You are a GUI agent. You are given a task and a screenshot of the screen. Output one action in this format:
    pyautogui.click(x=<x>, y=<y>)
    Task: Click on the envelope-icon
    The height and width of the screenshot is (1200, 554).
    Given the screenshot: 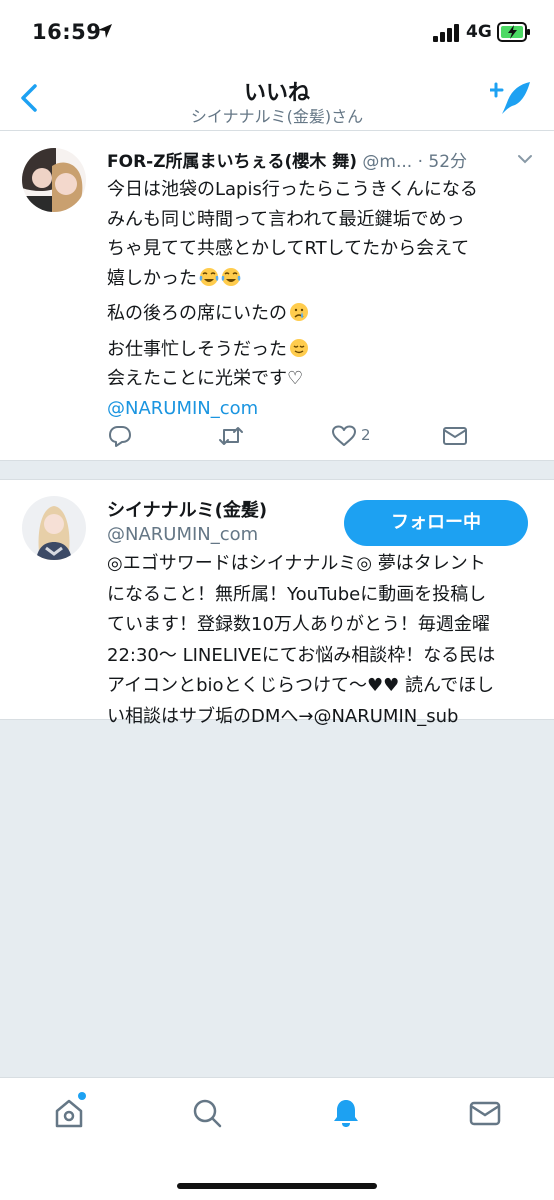 What is the action you would take?
    pyautogui.click(x=455, y=436)
    